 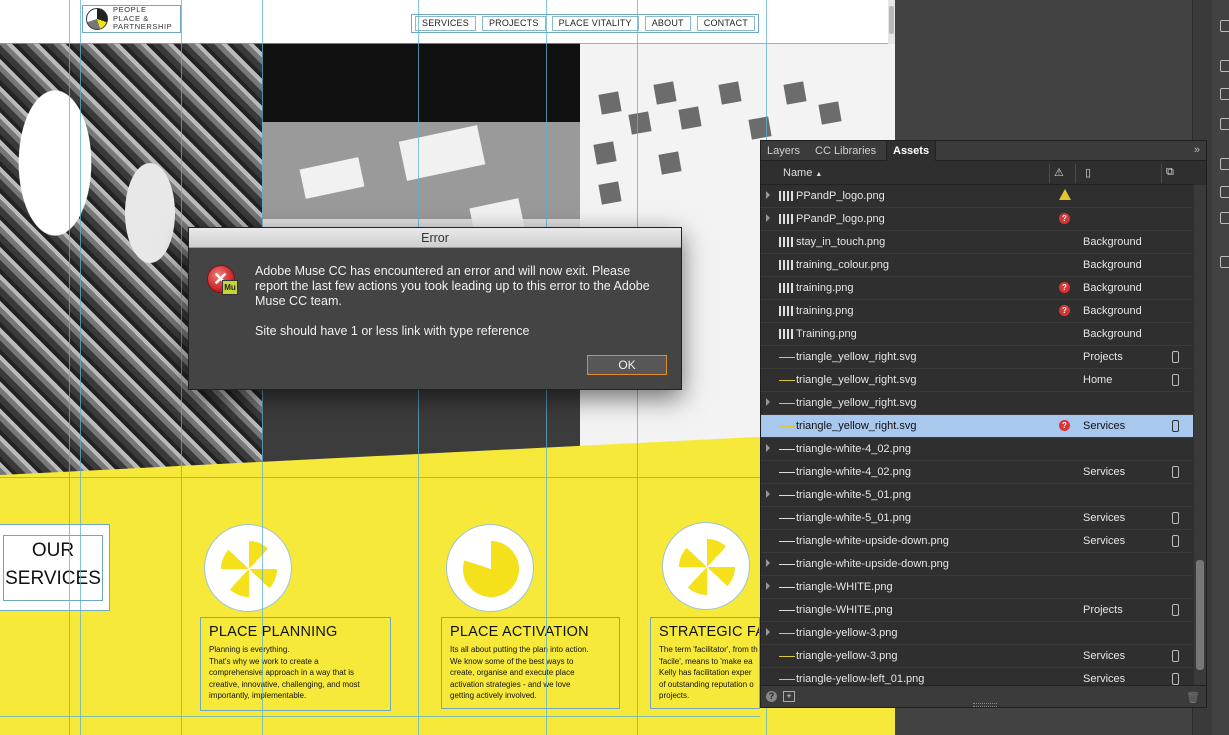 I want to click on asset-row: triangle-white-5_01.png, so click(x=977, y=495).